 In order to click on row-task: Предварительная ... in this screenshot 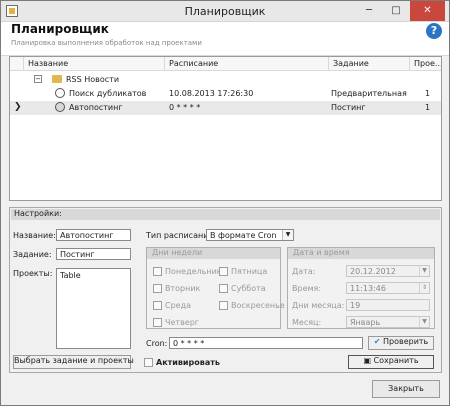, I will do `click(369, 93)`.